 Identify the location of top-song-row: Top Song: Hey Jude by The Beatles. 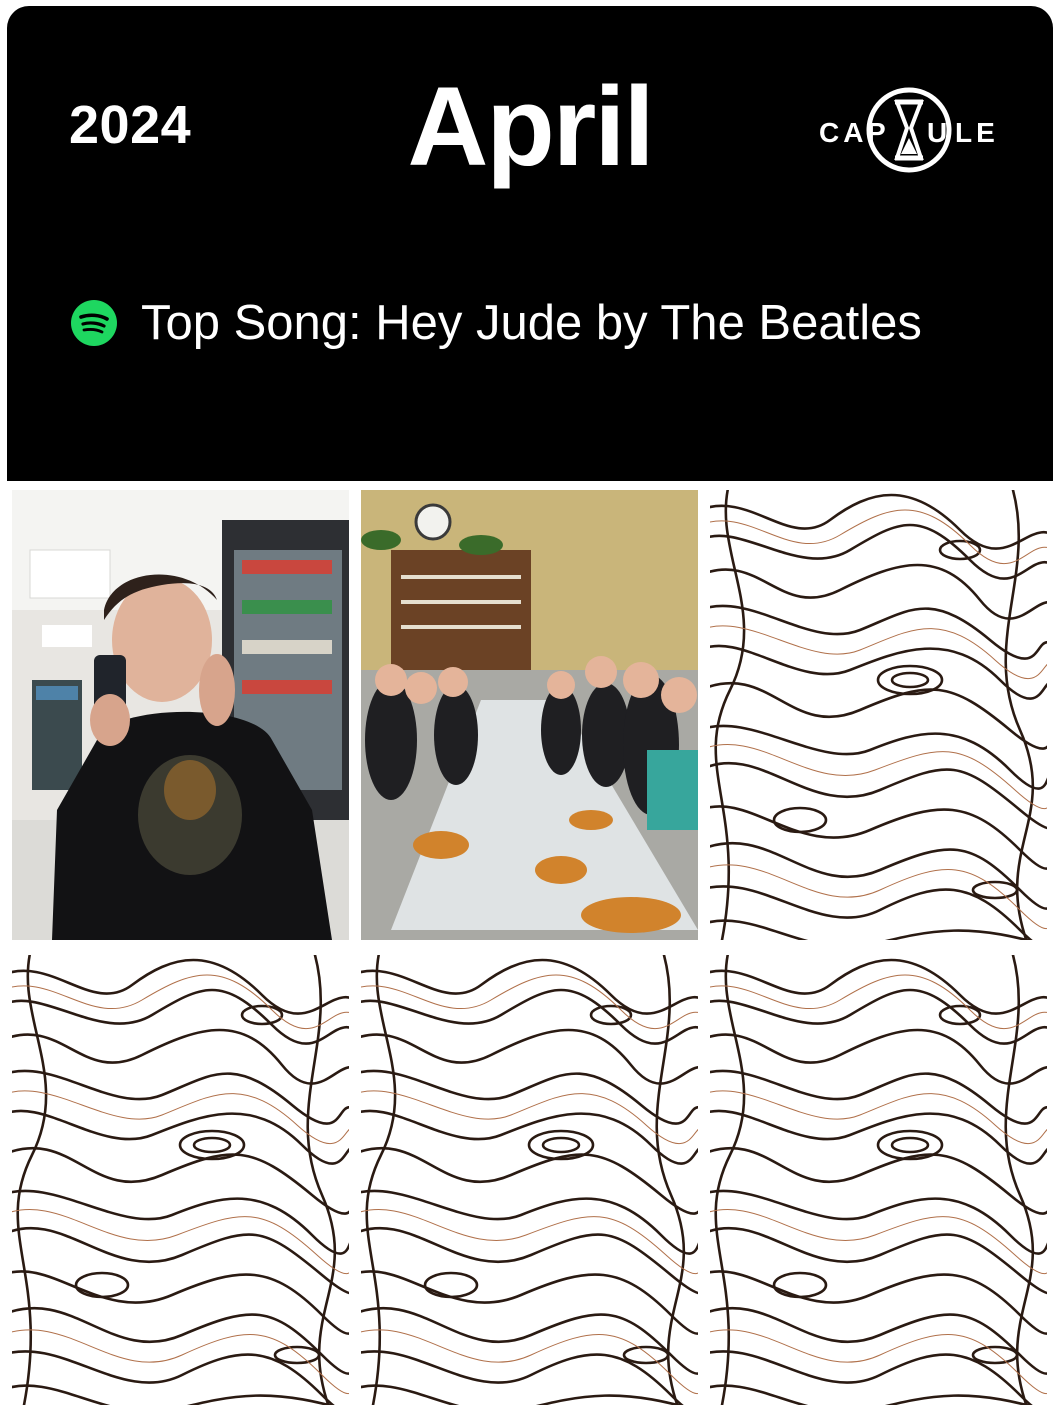
(496, 323).